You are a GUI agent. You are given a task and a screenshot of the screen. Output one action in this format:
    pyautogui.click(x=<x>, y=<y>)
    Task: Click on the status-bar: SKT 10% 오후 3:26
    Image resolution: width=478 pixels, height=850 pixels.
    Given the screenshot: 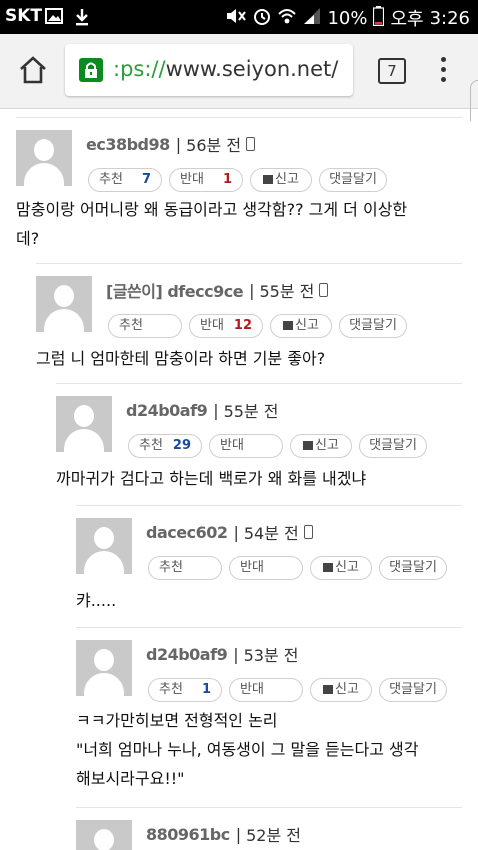 What is the action you would take?
    pyautogui.click(x=239, y=17)
    